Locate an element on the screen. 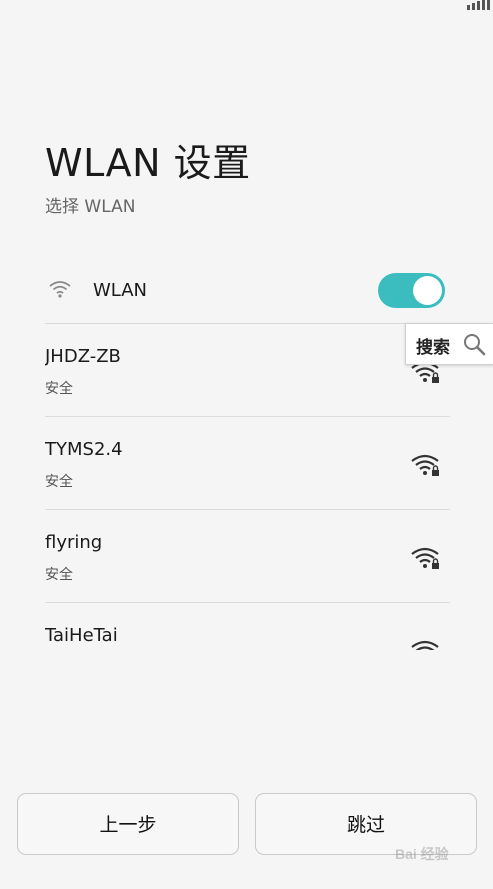  toggle-knob is located at coordinates (427, 290).